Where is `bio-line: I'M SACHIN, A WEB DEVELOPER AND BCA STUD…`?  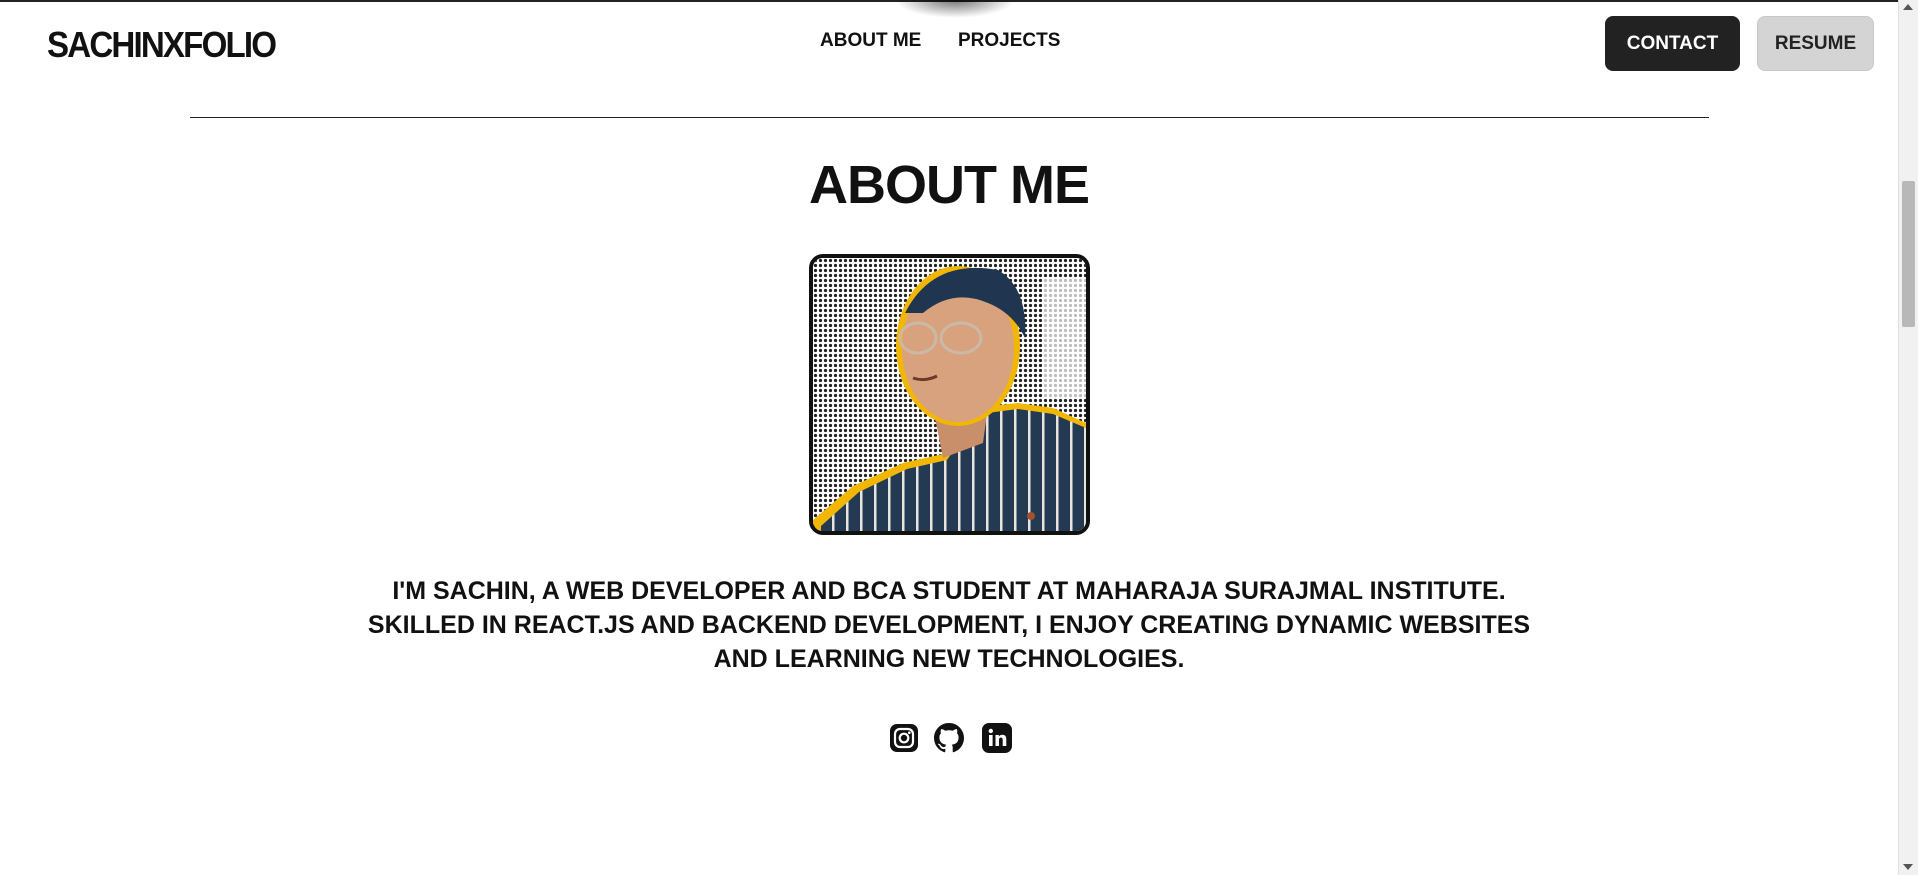 bio-line: I'M SACHIN, A WEB DEVELOPER AND BCA STUD… is located at coordinates (949, 591).